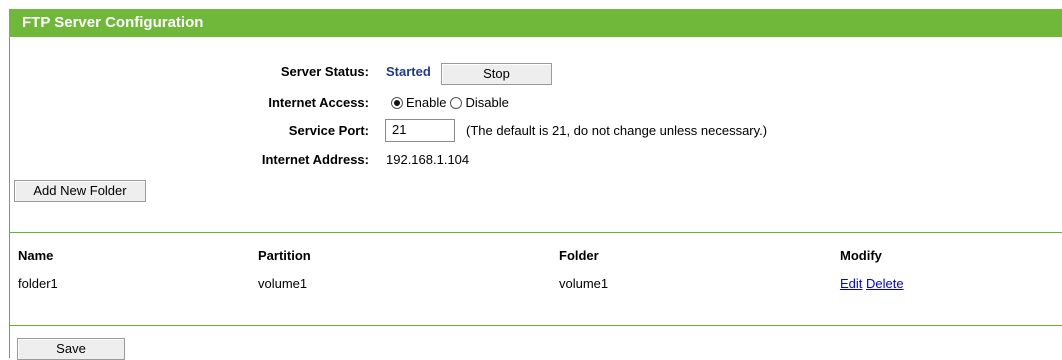 The image size is (1062, 360). Describe the element at coordinates (535, 23) in the screenshot. I see `panel-header: FTP Server Configuration` at that location.